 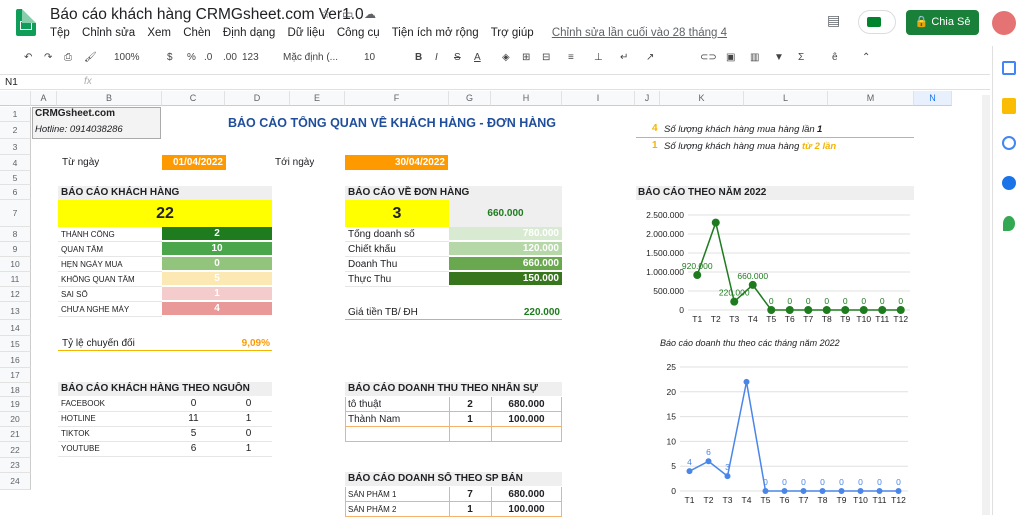 I want to click on star-icon: ☆, so click(x=325, y=14).